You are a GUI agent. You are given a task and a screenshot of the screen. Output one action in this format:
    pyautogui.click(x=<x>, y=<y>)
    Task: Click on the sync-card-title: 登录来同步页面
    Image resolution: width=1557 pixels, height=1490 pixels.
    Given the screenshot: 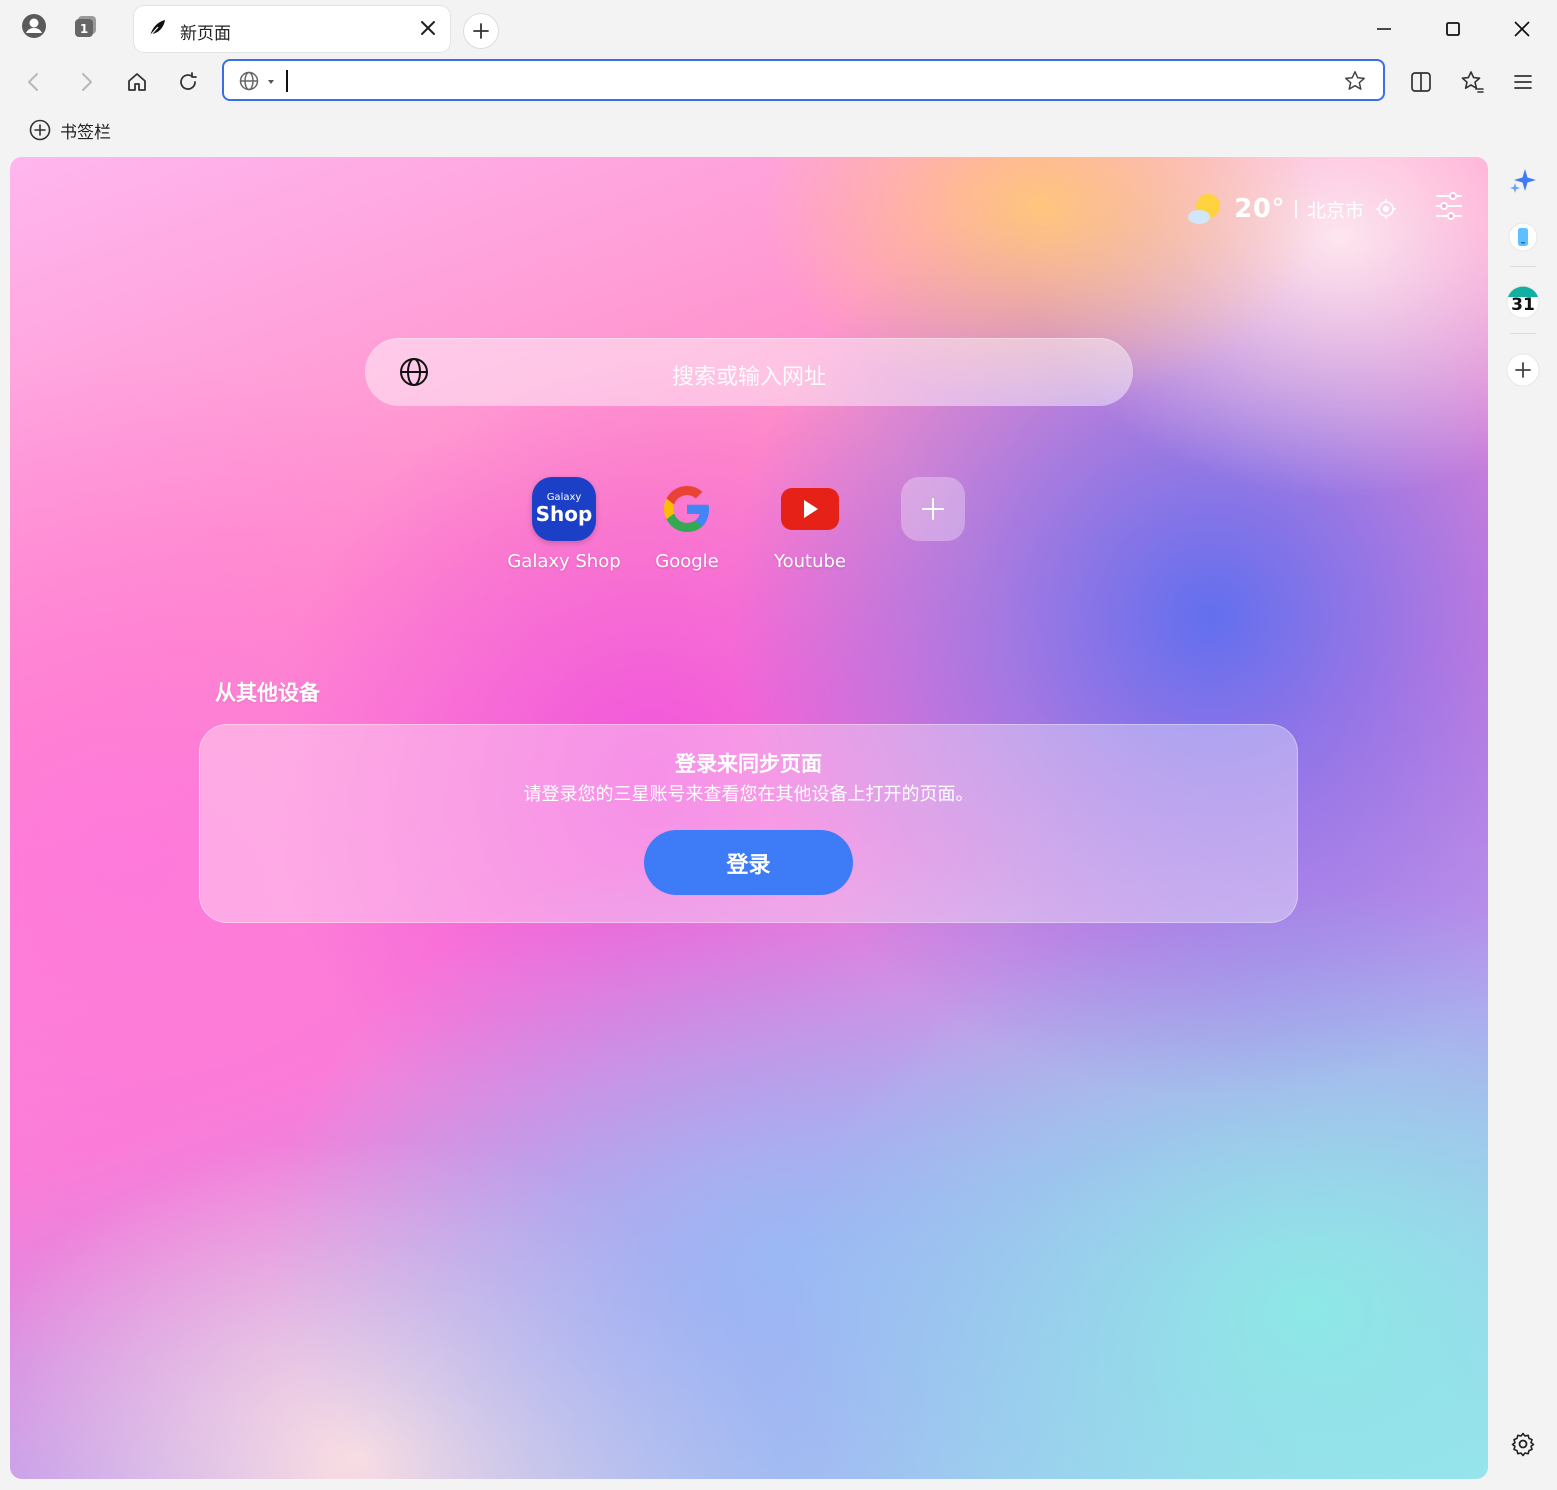 What is the action you would take?
    pyautogui.click(x=748, y=764)
    